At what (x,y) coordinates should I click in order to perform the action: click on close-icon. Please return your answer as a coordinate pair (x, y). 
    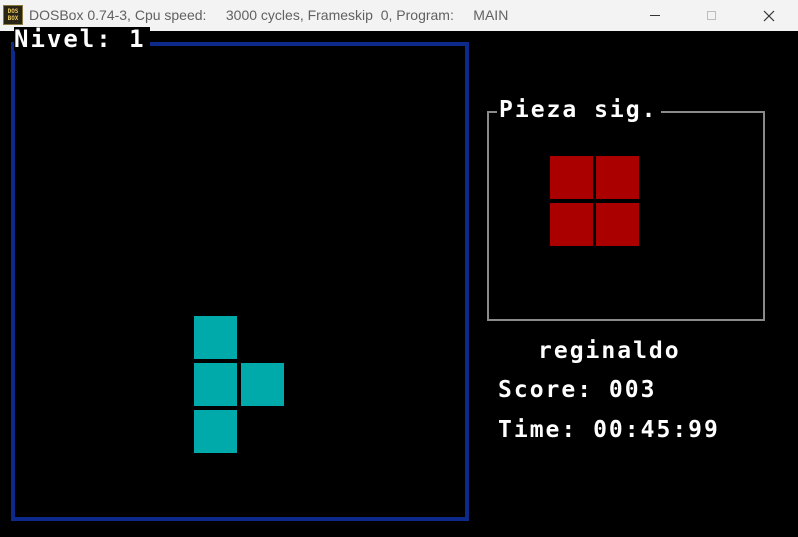
    Looking at the image, I should click on (769, 15).